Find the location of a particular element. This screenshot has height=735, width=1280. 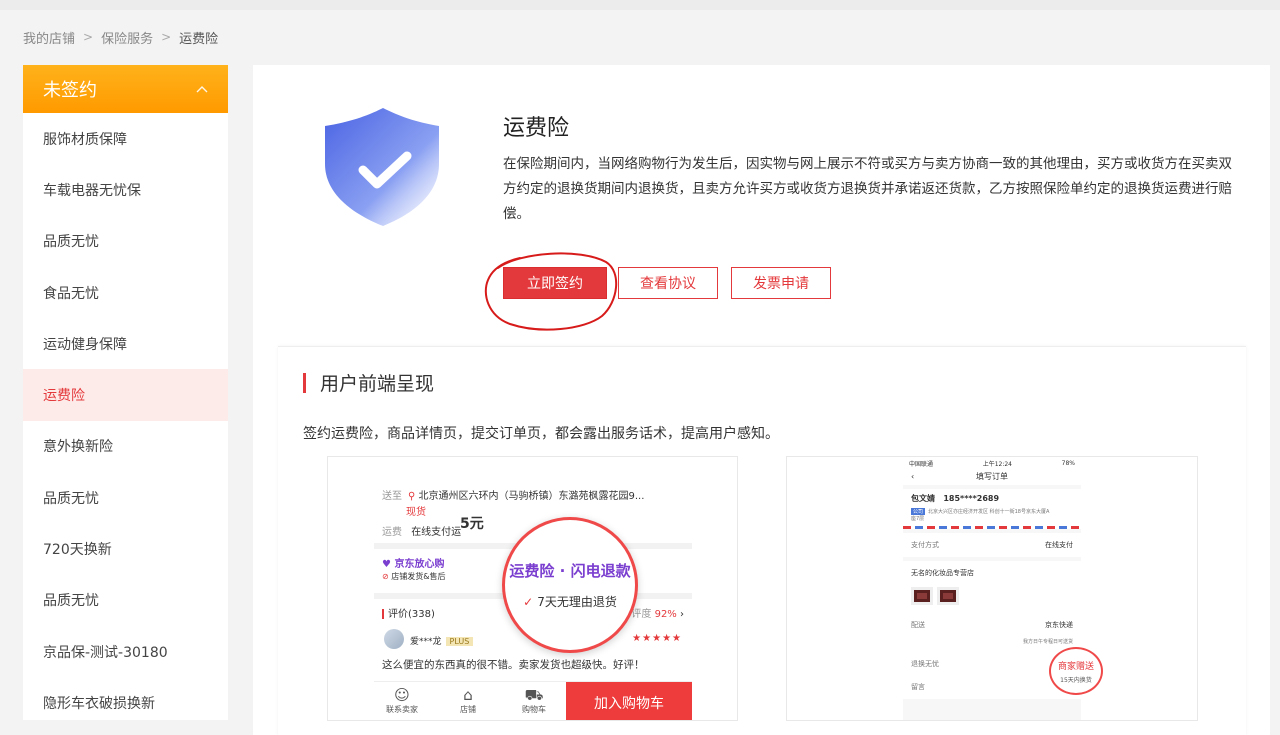

accent-bar is located at coordinates (383, 614).